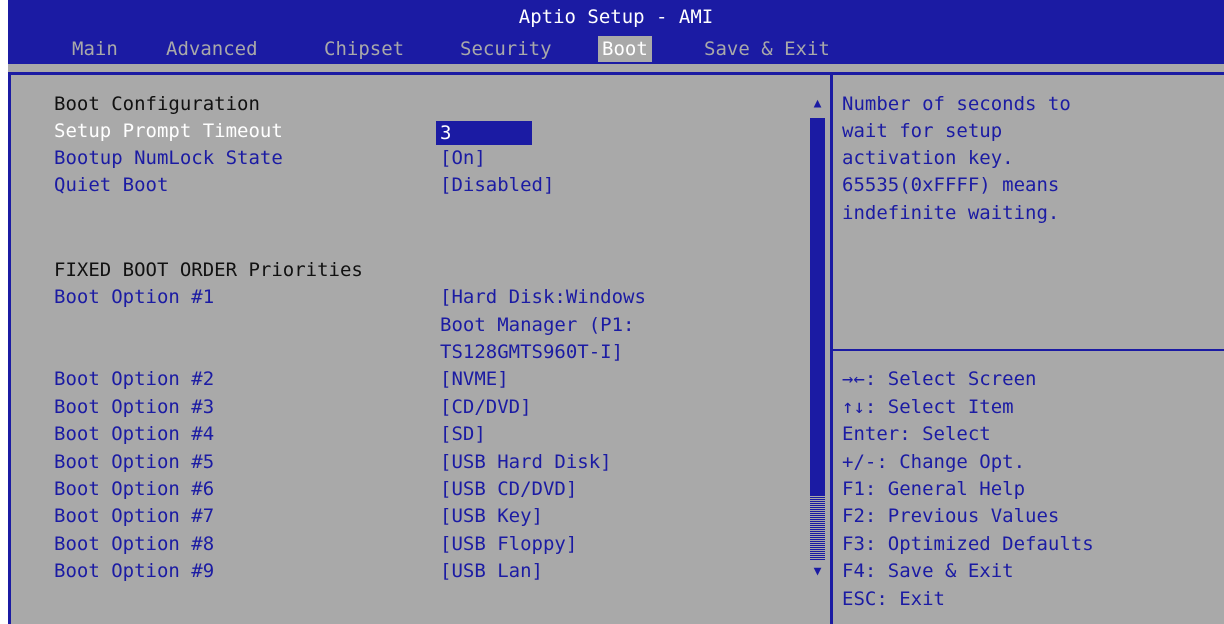  I want to click on boot-option-1-label: Boot Option #1, so click(134, 297).